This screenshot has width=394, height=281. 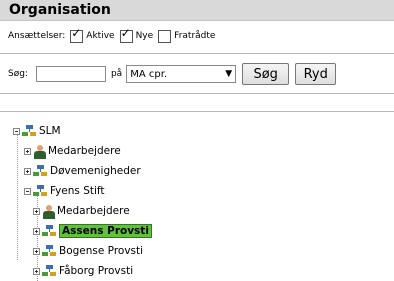 What do you see at coordinates (101, 251) in the screenshot?
I see `tree-node-label: Bogense Provsti` at bounding box center [101, 251].